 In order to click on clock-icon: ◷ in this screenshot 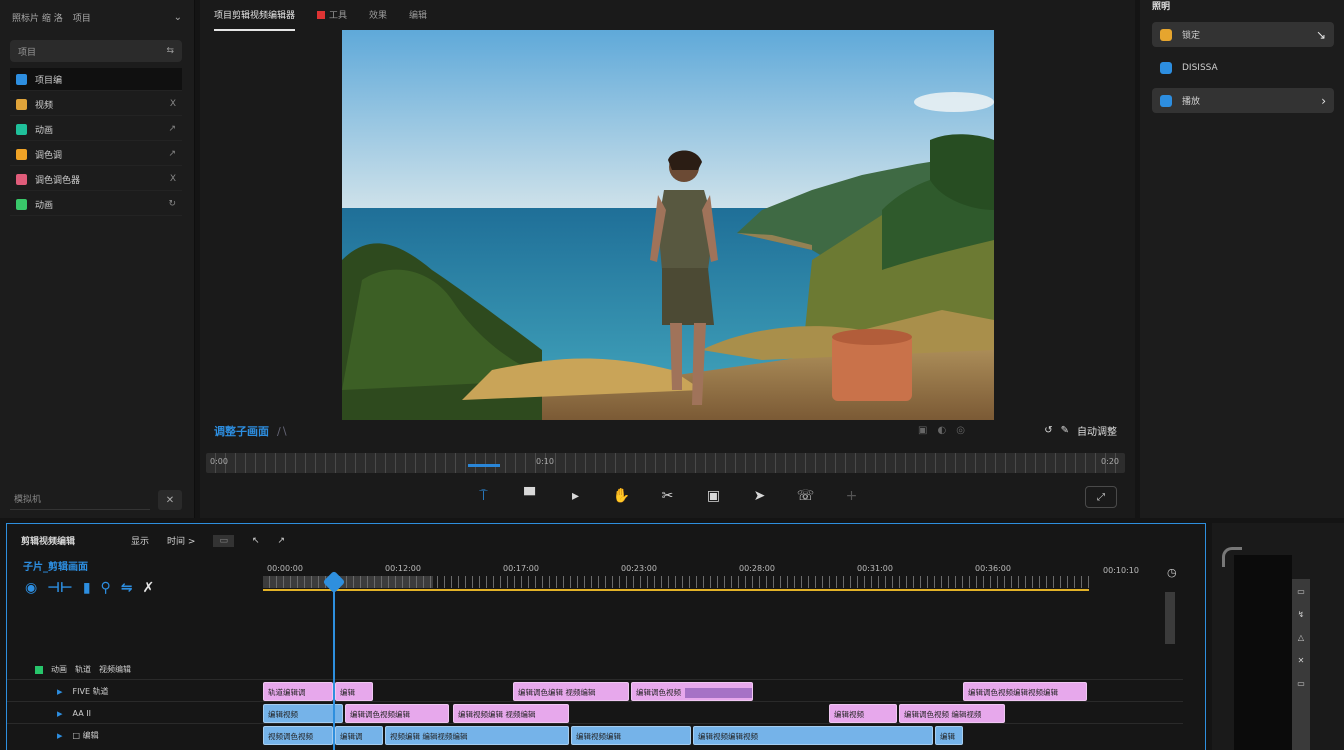, I will do `click(1172, 572)`.